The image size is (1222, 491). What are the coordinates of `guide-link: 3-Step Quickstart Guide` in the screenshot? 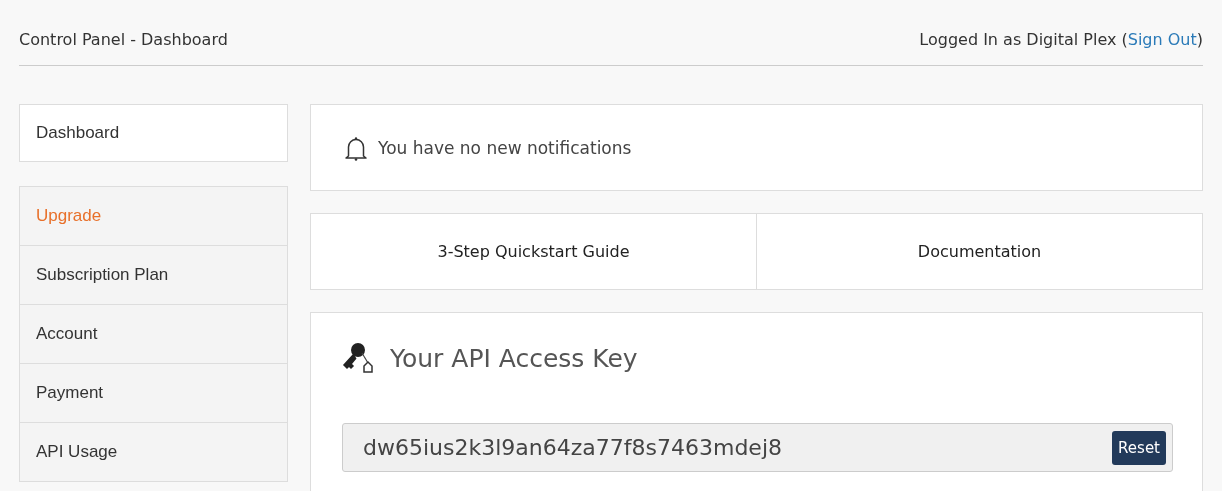 It's located at (533, 251).